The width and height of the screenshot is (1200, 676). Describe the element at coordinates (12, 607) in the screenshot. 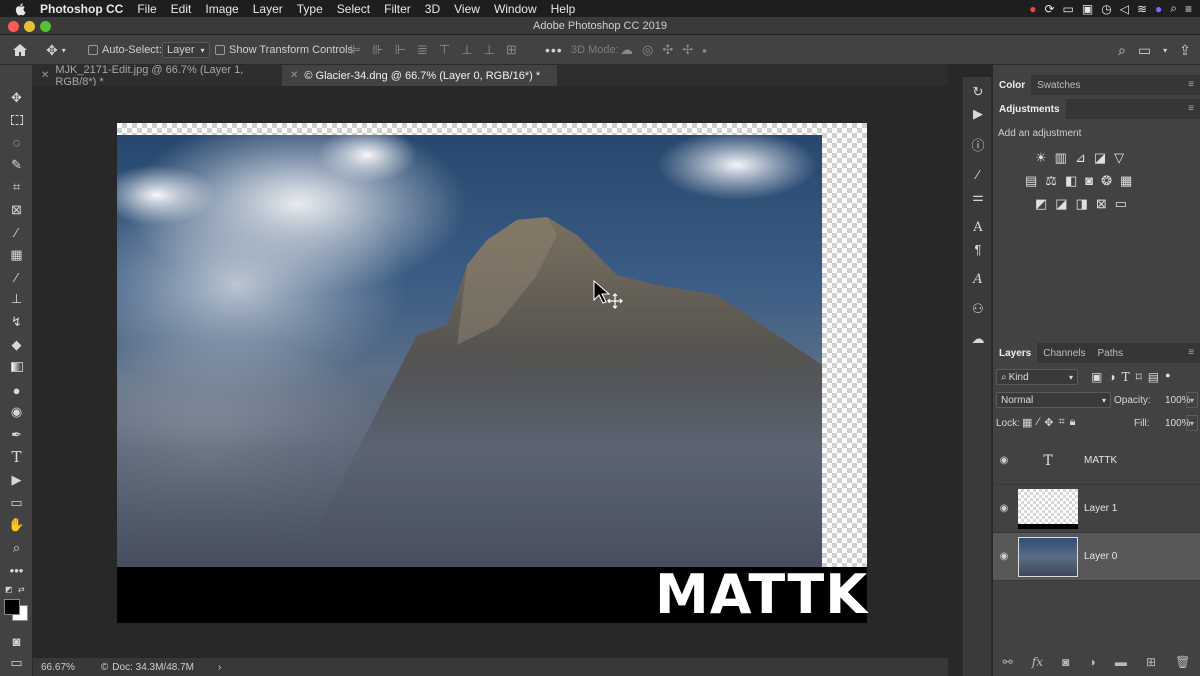

I see `foreground-color-swatch` at that location.